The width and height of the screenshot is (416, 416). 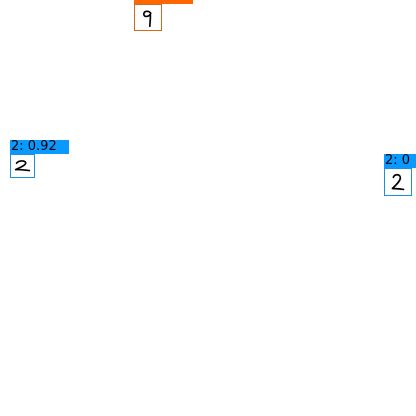 I want to click on detection-box-2b, so click(x=398, y=182).